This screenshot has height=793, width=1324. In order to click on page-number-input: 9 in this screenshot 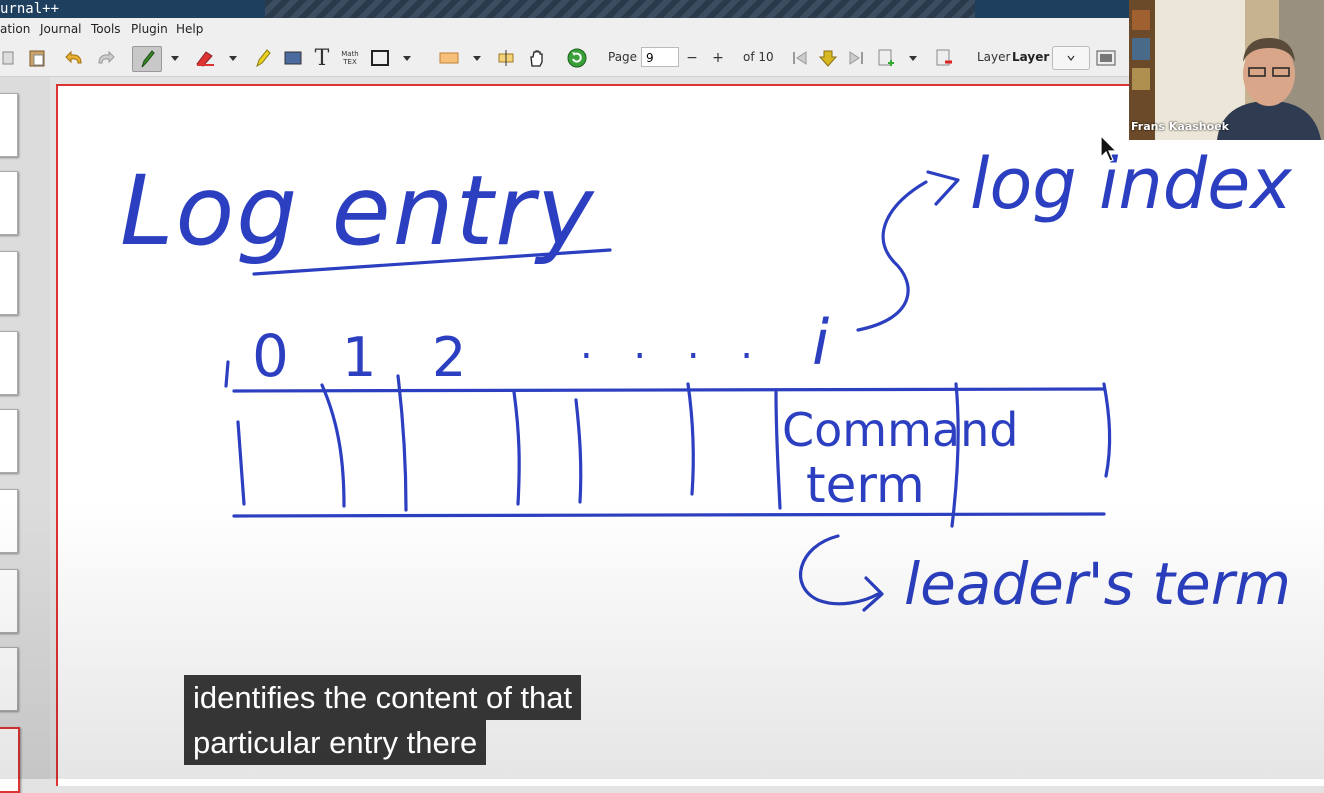, I will do `click(660, 57)`.